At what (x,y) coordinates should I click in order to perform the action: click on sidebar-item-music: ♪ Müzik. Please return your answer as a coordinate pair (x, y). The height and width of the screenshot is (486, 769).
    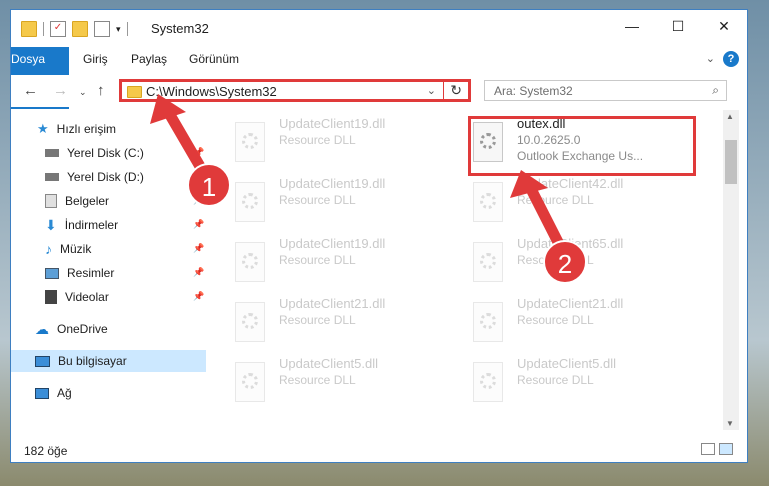
    Looking at the image, I should click on (68, 249).